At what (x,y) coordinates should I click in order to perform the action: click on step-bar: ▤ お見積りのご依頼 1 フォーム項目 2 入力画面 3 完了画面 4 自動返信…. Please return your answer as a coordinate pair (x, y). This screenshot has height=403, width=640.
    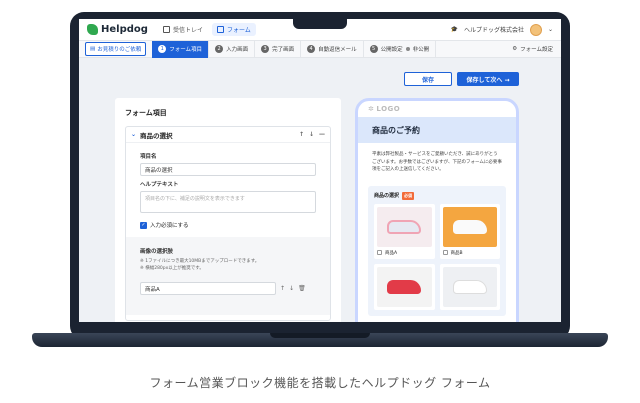
    Looking at the image, I should click on (320, 49).